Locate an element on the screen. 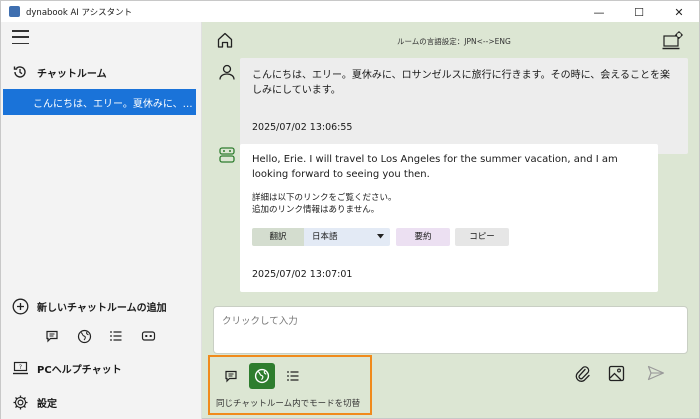 Image resolution: width=700 pixels, height=419 pixels. robot-icon is located at coordinates (148, 336).